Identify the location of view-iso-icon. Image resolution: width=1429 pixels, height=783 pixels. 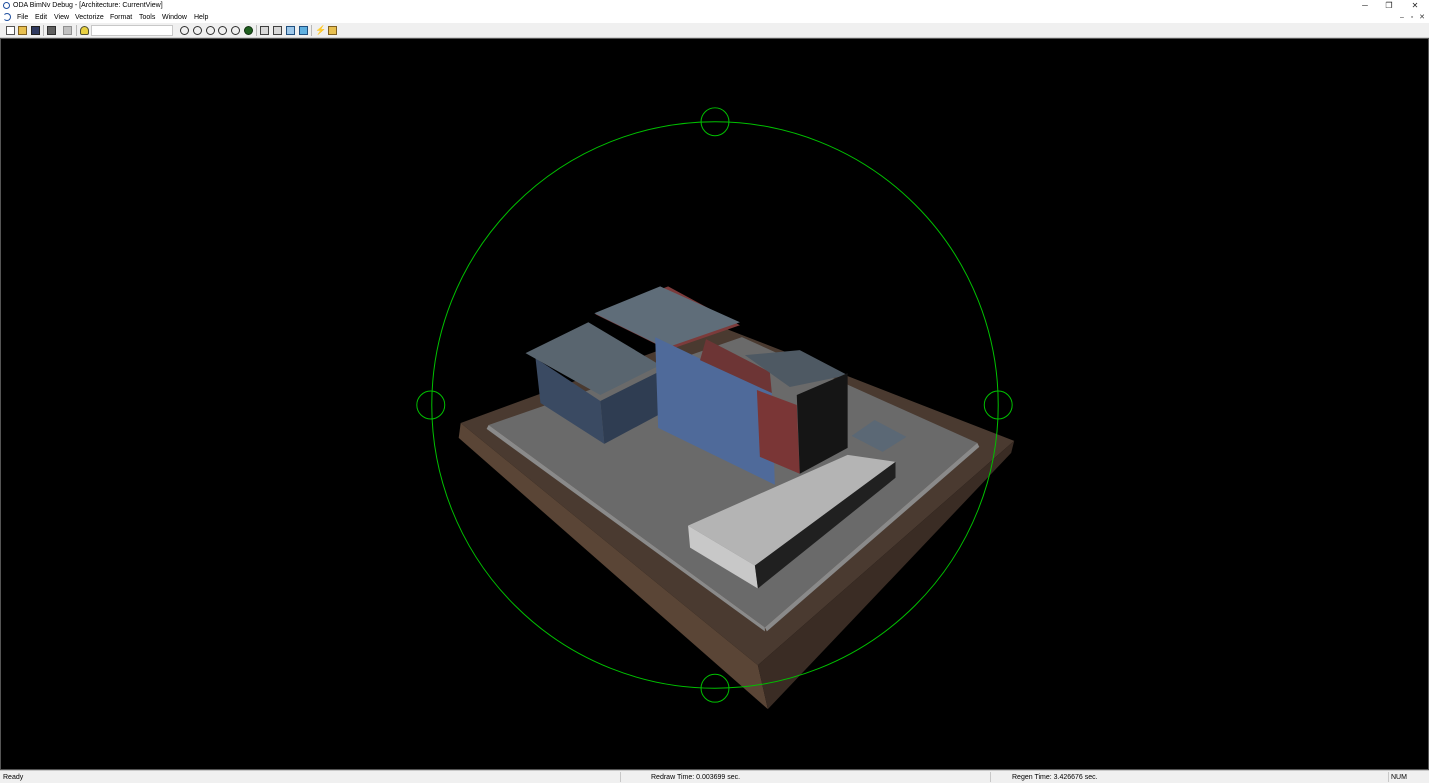
(290, 30).